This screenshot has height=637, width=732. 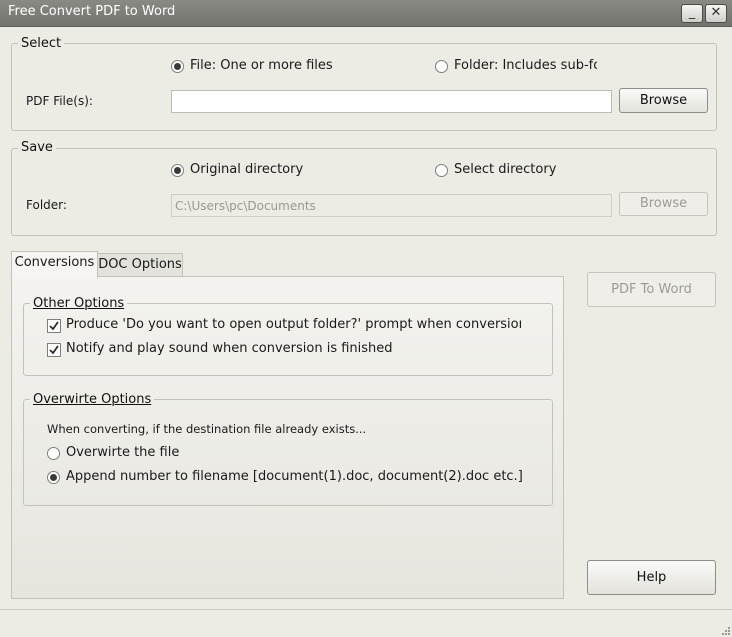 I want to click on folder-radio, so click(x=441, y=66).